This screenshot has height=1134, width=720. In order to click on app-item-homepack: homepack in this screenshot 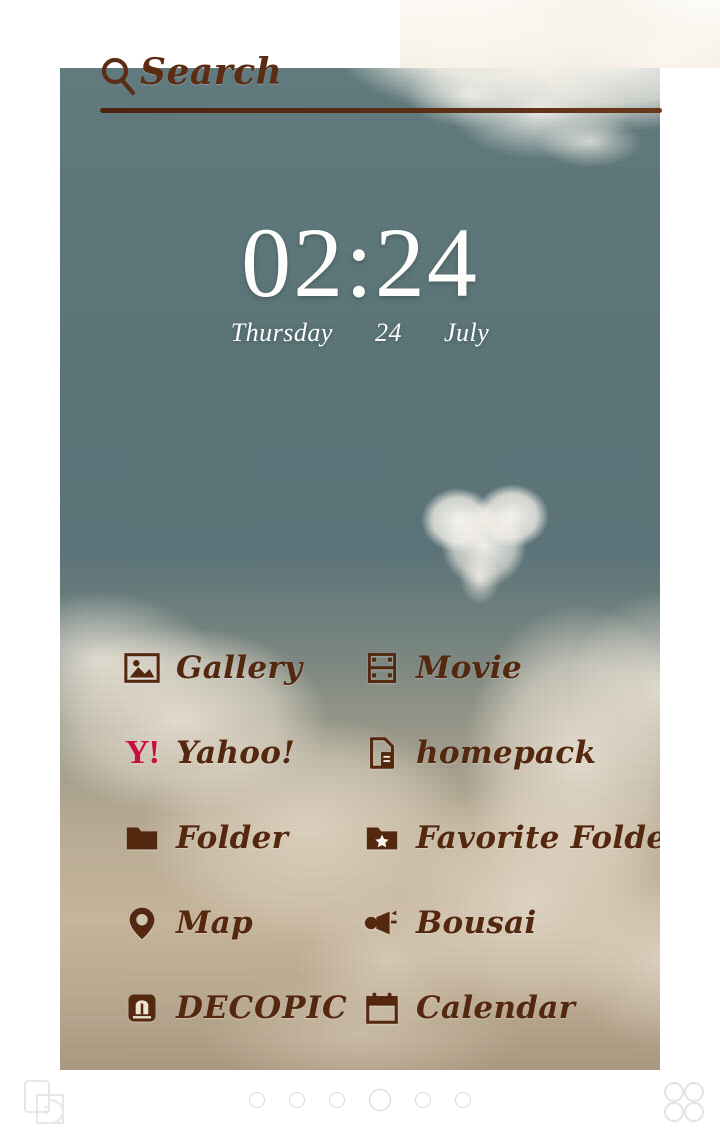, I will do `click(485, 752)`.